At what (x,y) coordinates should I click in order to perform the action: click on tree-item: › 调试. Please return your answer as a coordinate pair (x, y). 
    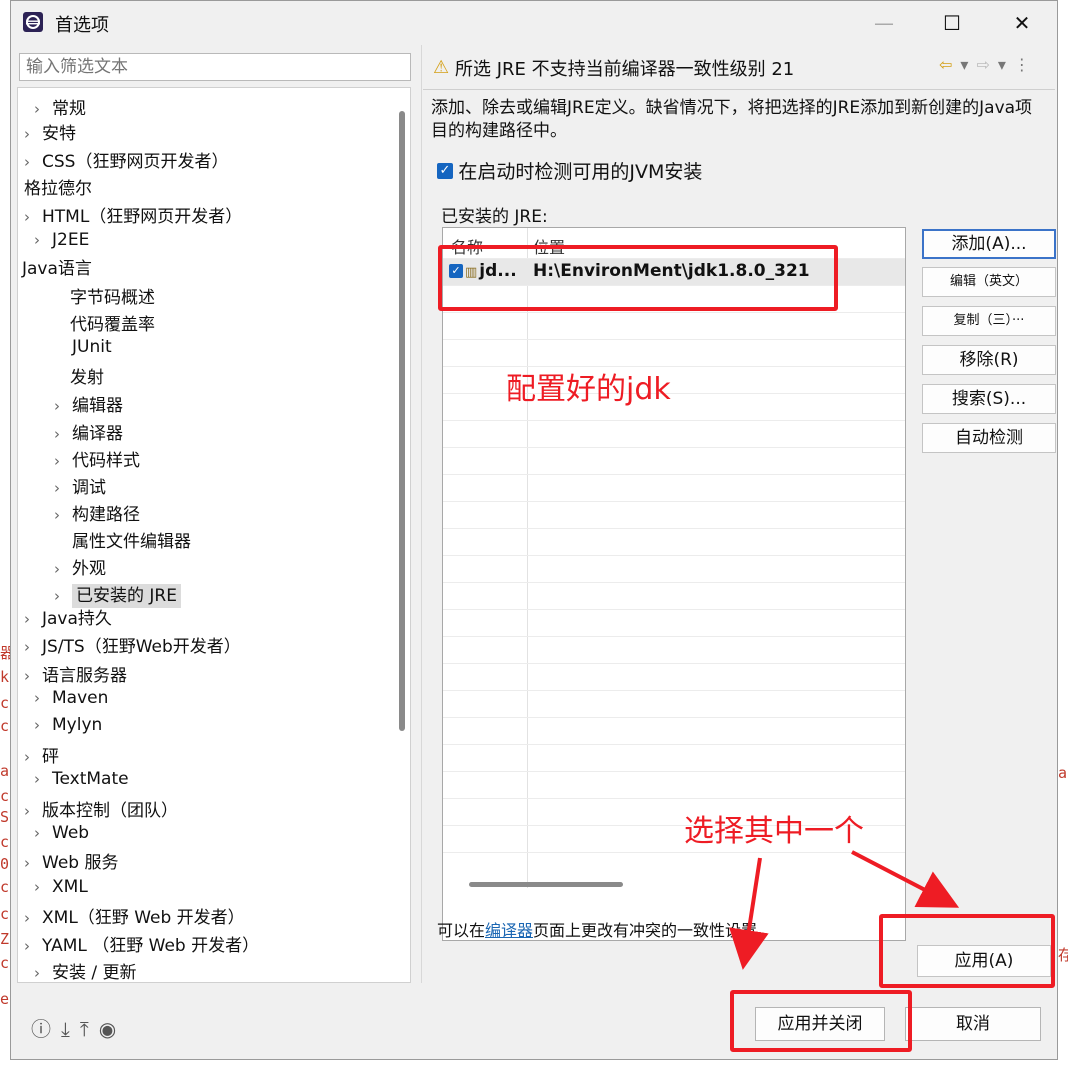
    Looking at the image, I should click on (80, 485).